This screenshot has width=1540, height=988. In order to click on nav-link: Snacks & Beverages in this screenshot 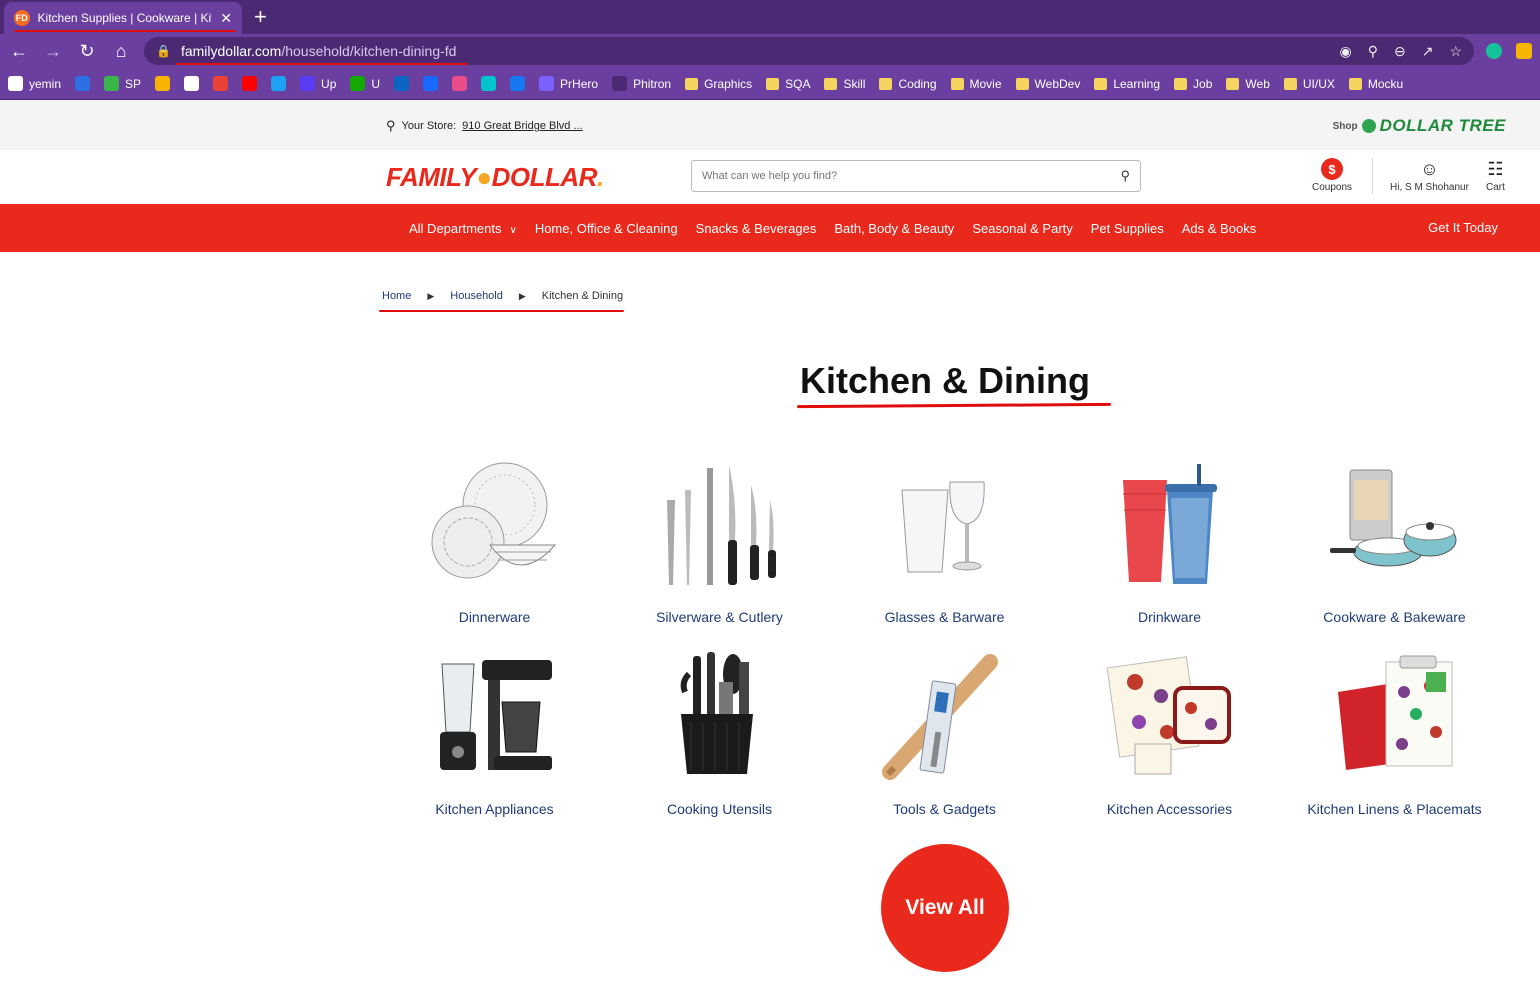, I will do `click(756, 228)`.